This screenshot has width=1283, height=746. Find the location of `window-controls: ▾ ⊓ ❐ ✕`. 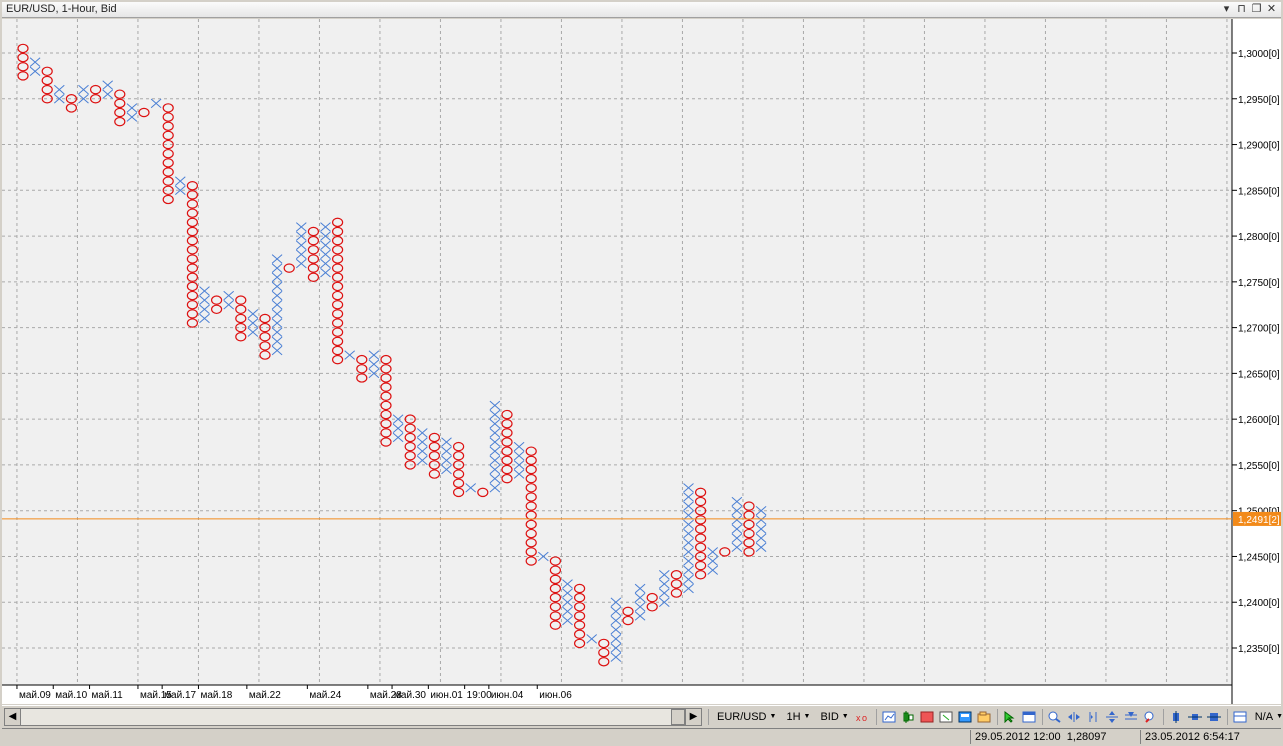

window-controls: ▾ ⊓ ❐ ✕ is located at coordinates (1249, 8).